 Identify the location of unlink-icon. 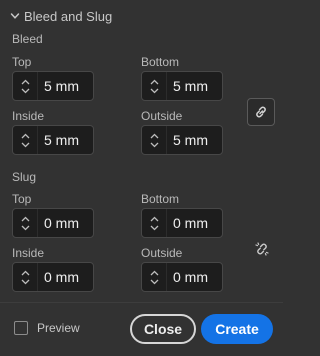
(262, 249).